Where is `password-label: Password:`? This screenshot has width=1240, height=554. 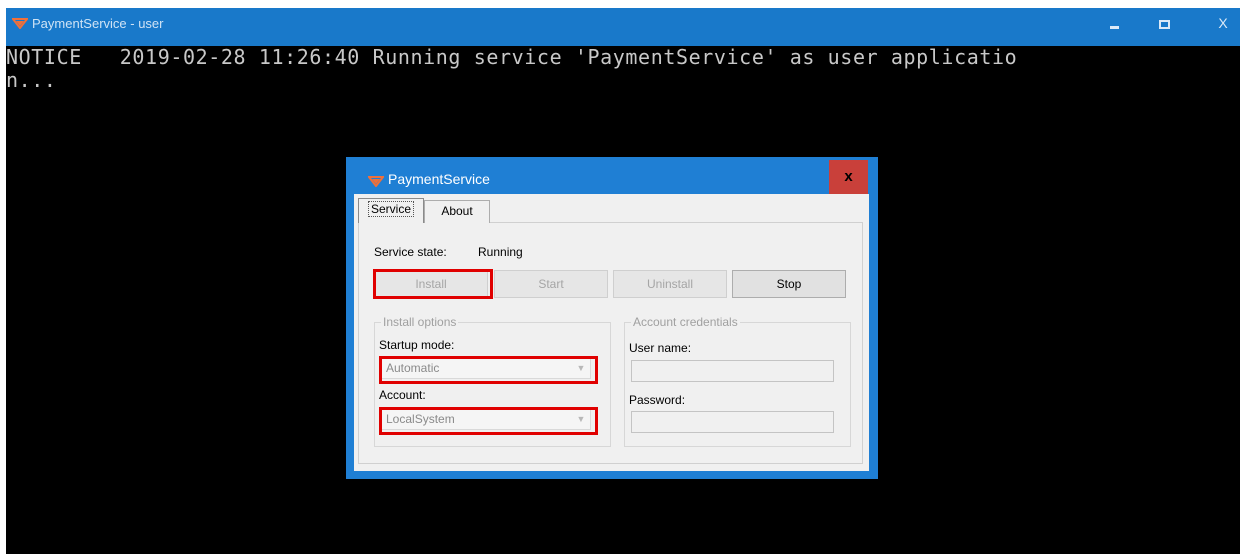 password-label: Password: is located at coordinates (657, 400).